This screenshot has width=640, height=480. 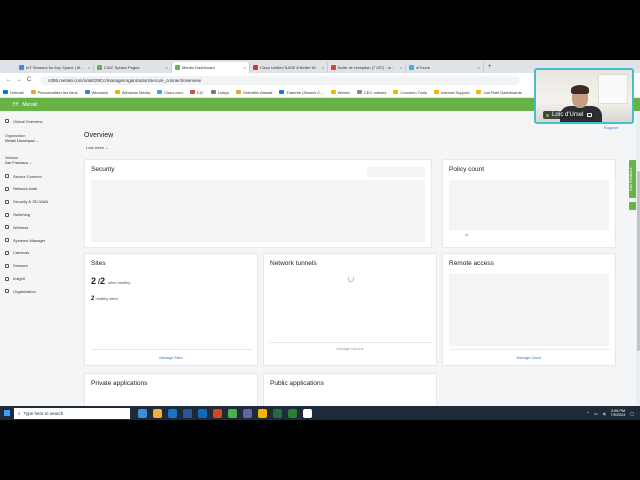 What do you see at coordinates (39, 189) in the screenshot?
I see `sidebar-item-network-wide: Network-wide` at bounding box center [39, 189].